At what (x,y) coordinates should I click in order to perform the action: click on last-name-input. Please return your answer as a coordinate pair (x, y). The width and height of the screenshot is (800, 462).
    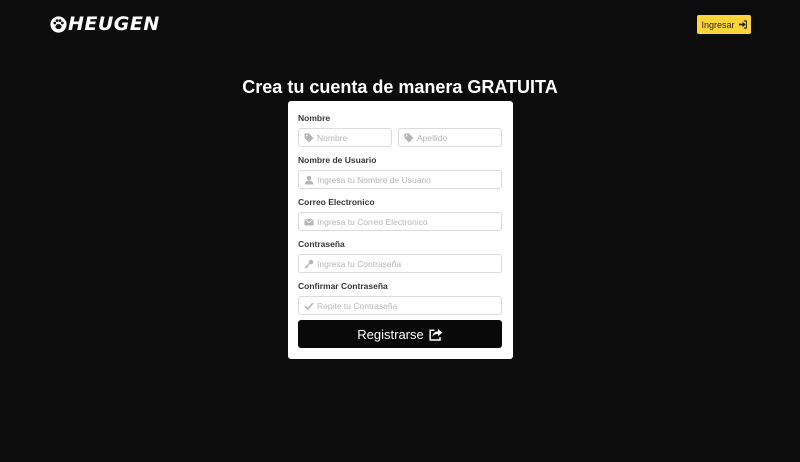
    Looking at the image, I should click on (457, 137).